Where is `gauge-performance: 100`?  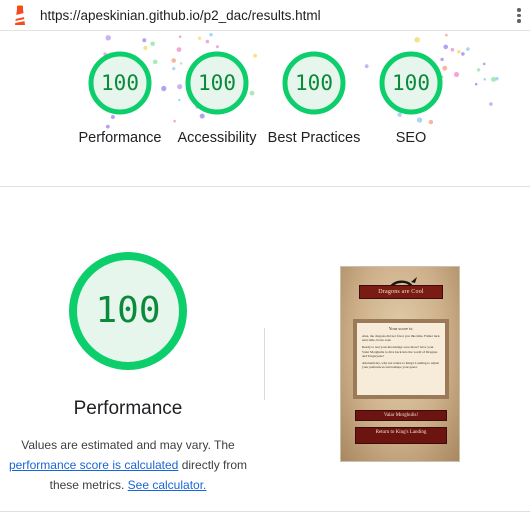
gauge-performance: 100 is located at coordinates (120, 83).